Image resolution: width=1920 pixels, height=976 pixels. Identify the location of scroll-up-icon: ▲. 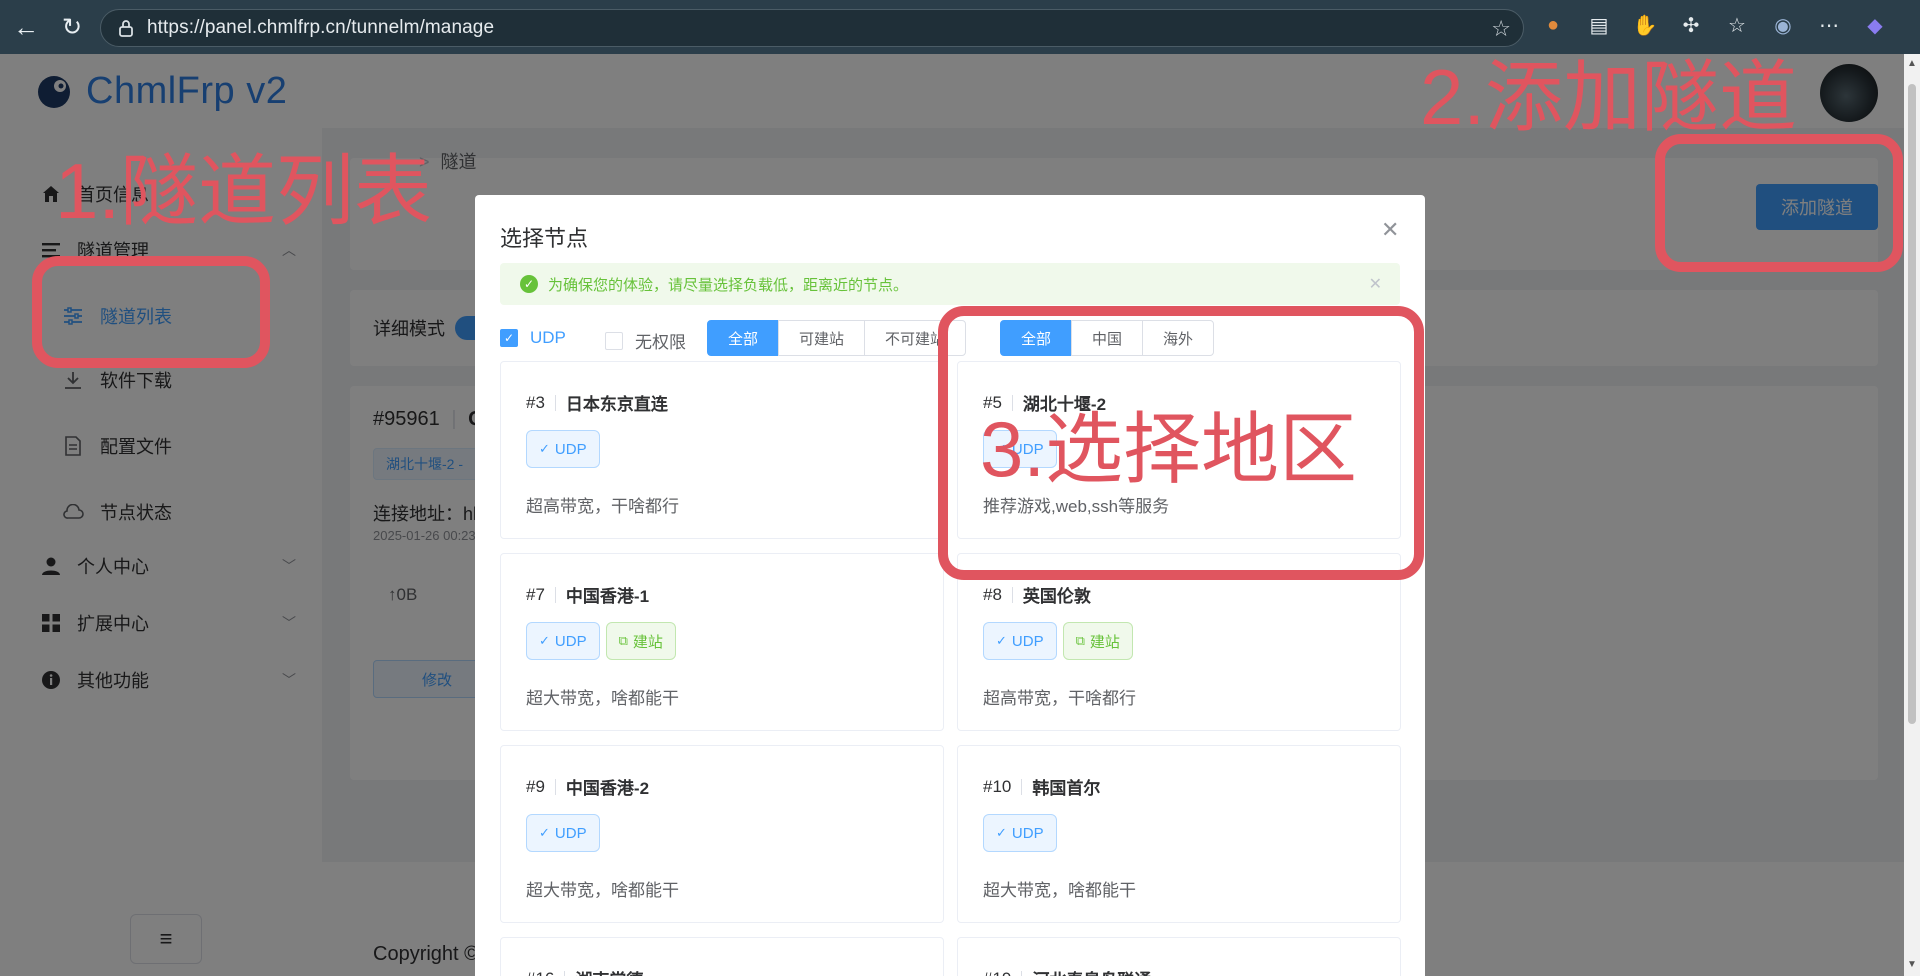
(1912, 63).